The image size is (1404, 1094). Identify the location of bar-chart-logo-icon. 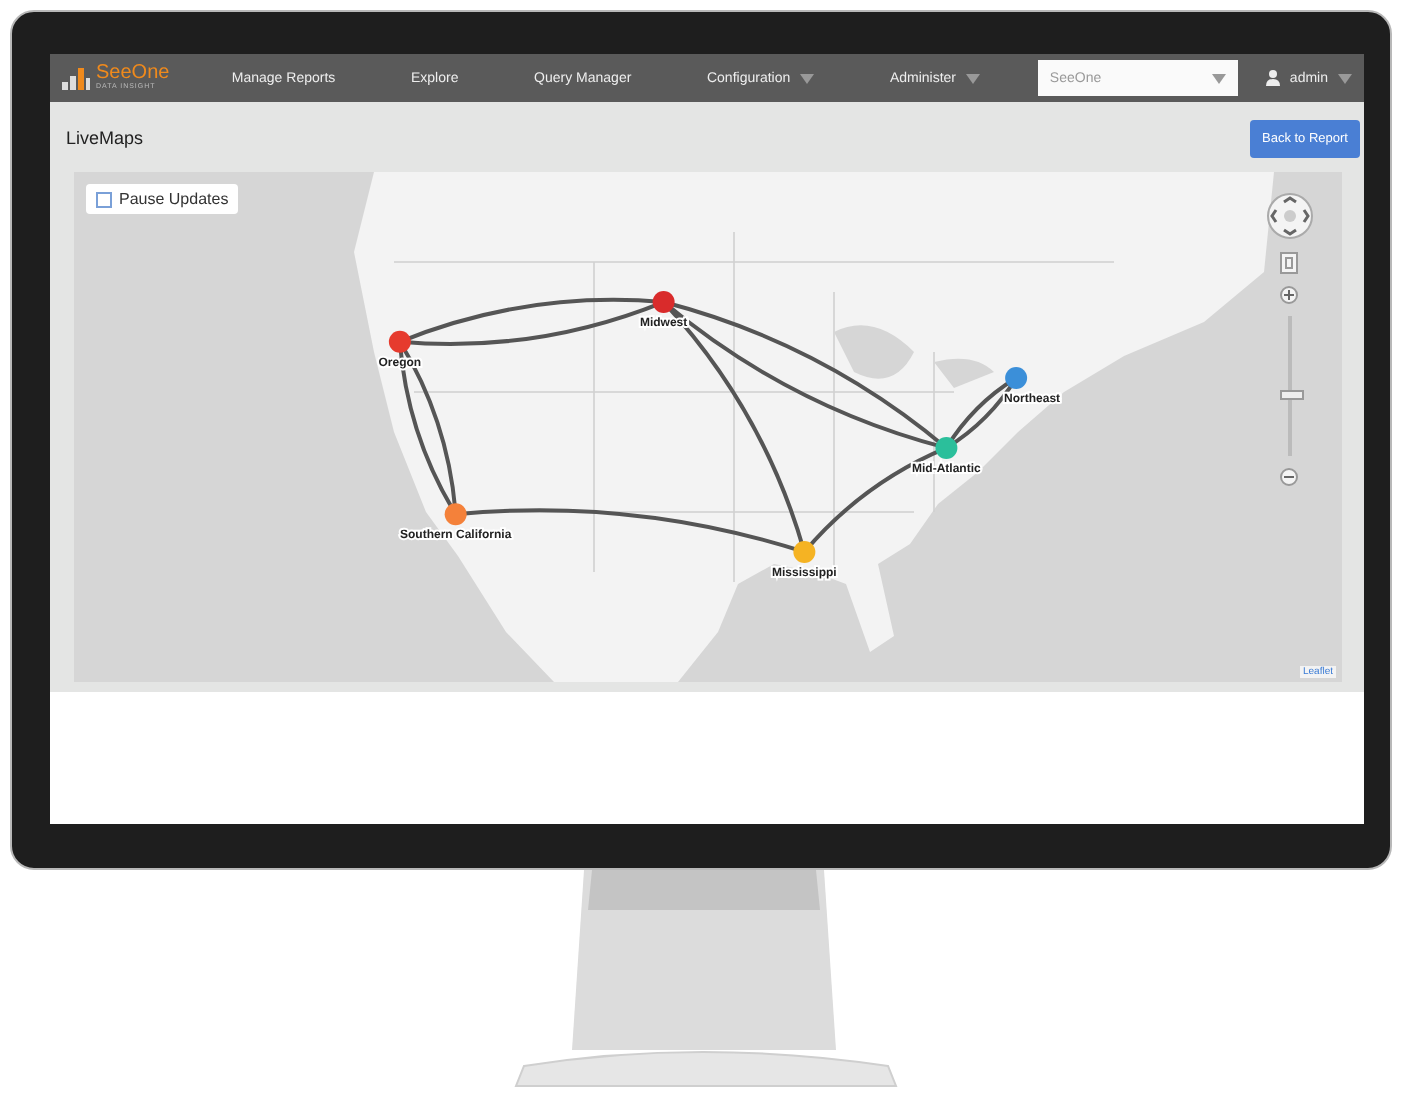
(76, 78).